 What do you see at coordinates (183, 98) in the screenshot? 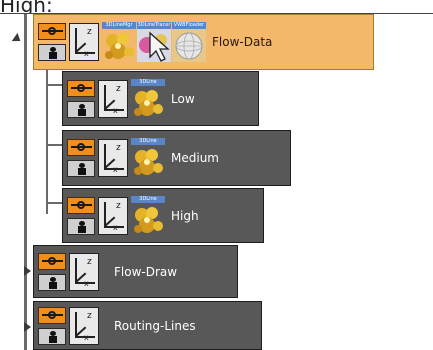
I see `node-label: Low` at bounding box center [183, 98].